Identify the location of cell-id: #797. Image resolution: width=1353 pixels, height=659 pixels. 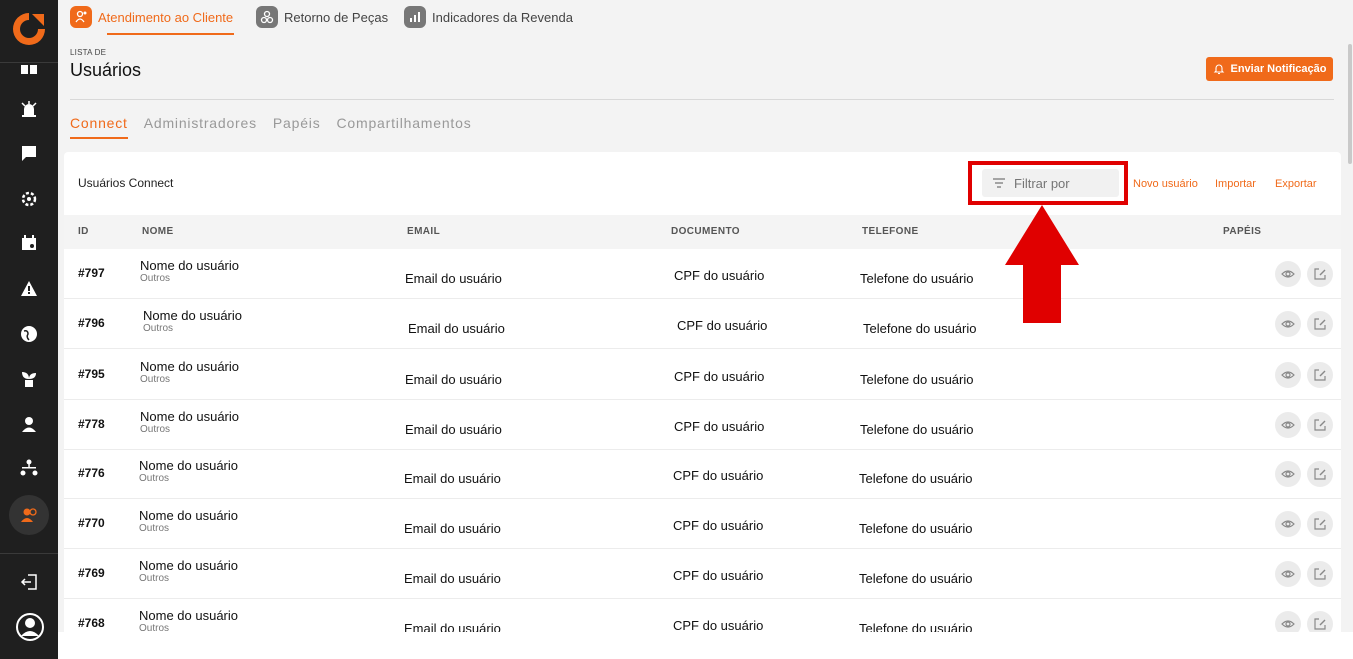
(91, 273).